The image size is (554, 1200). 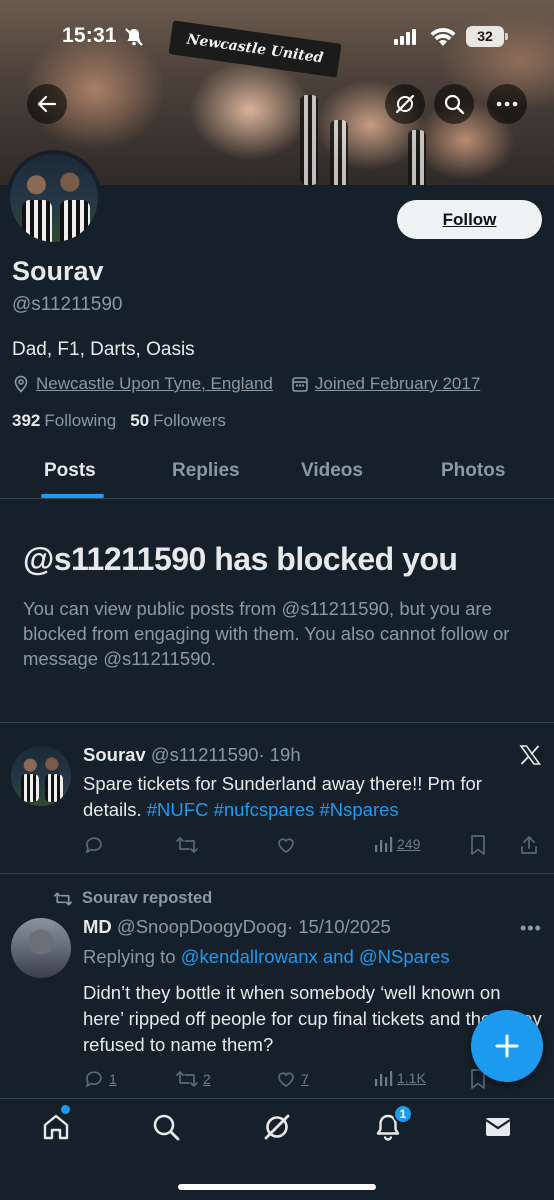 I want to click on replying-to: Replying to @kendallrowanx and @NSpares, so click(x=266, y=956).